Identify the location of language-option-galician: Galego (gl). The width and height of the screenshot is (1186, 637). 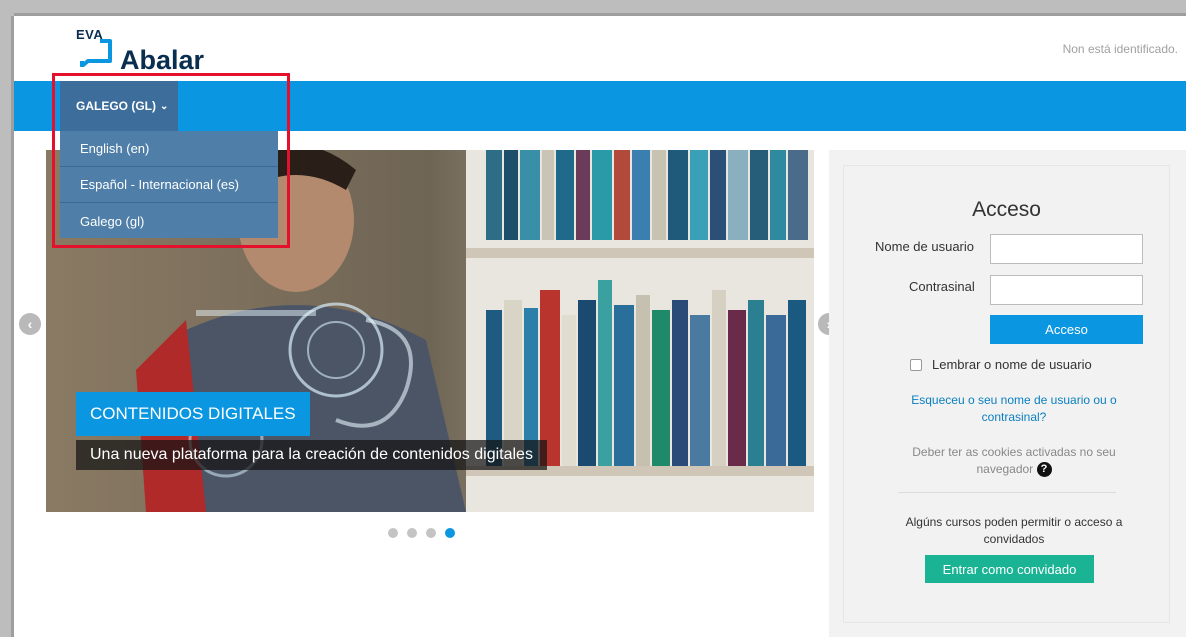
(169, 221).